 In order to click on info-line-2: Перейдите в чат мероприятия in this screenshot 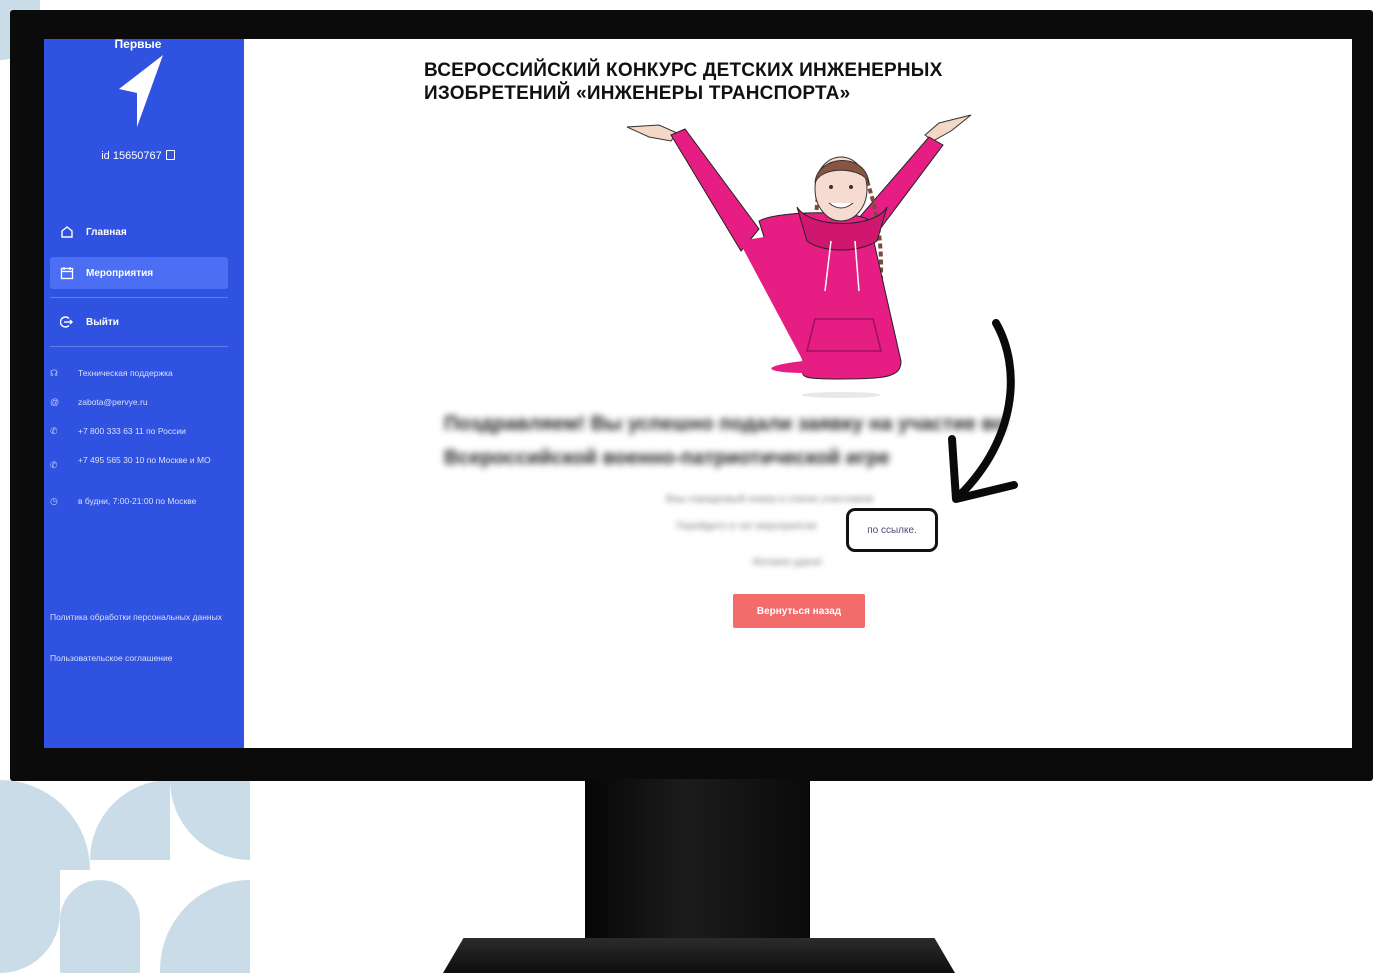, I will do `click(746, 526)`.